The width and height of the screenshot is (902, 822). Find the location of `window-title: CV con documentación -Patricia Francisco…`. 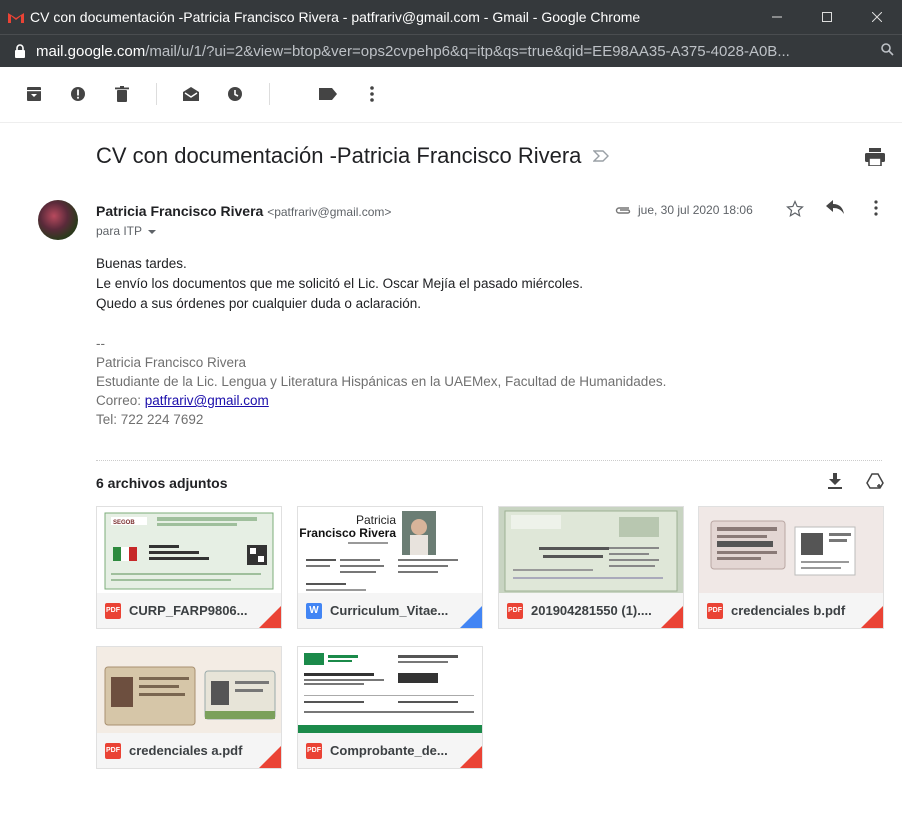

window-title: CV con documentación -Patricia Francisco… is located at coordinates (335, 17).